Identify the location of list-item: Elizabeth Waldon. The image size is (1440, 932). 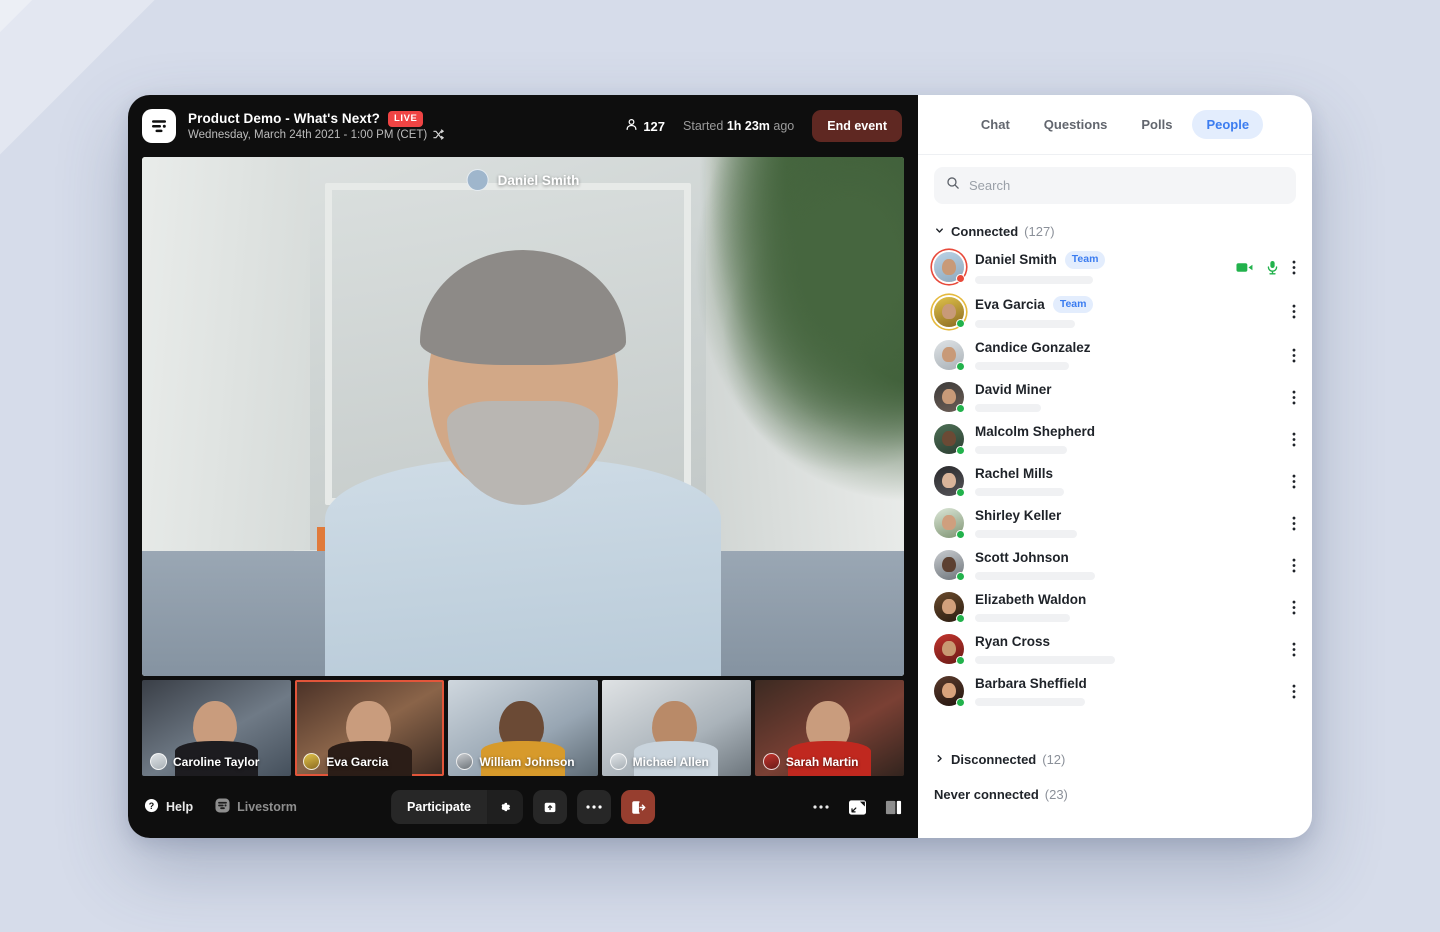
(1115, 607).